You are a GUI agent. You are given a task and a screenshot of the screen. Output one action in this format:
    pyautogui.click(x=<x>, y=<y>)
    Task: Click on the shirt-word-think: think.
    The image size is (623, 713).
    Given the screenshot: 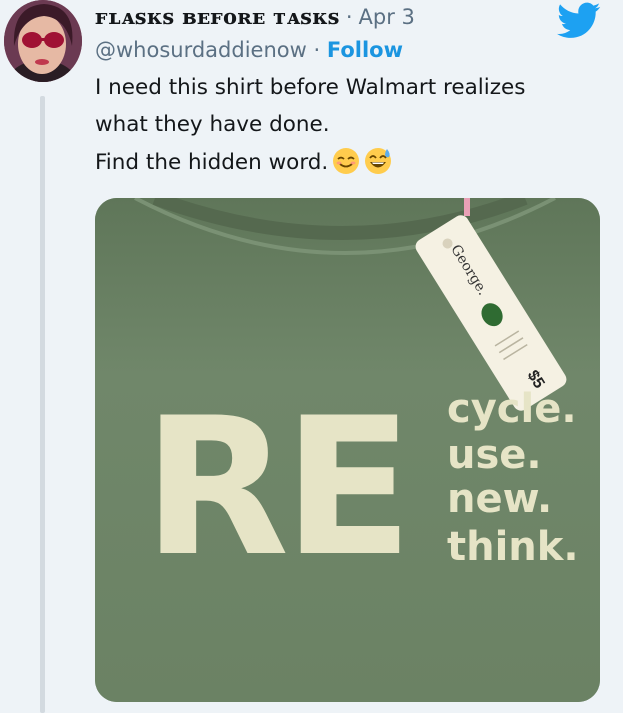 What is the action you would take?
    pyautogui.click(x=513, y=547)
    